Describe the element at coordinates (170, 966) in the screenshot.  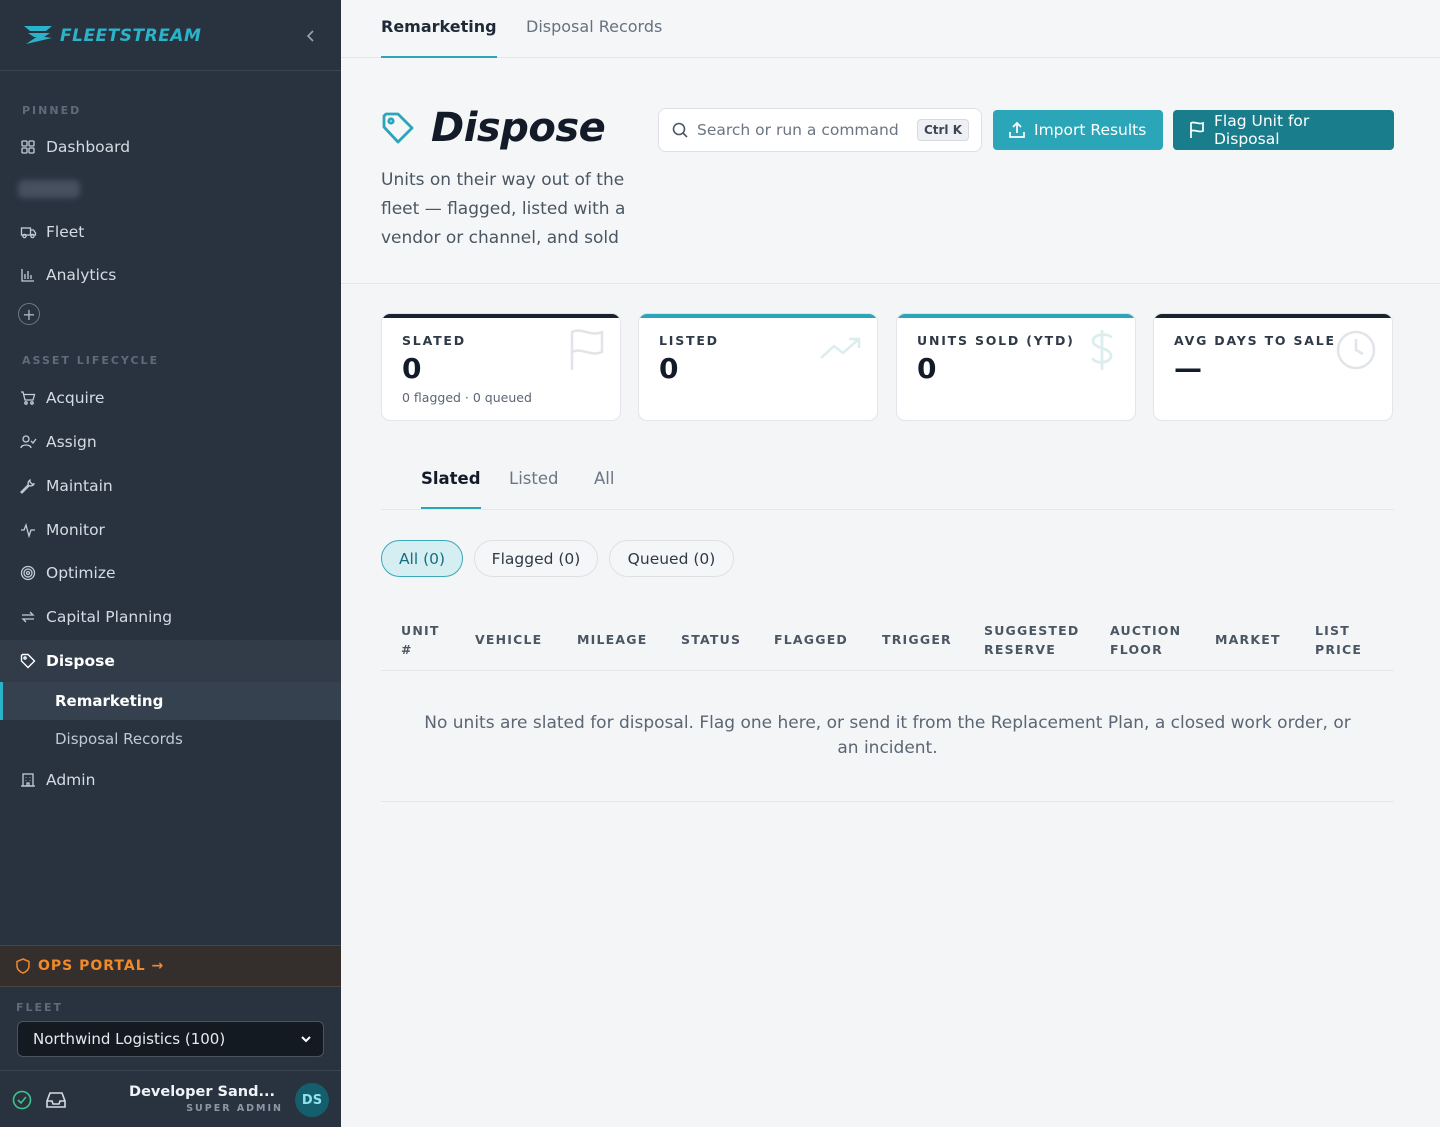
I see `ops-portal-link: OPS PORTAL →` at that location.